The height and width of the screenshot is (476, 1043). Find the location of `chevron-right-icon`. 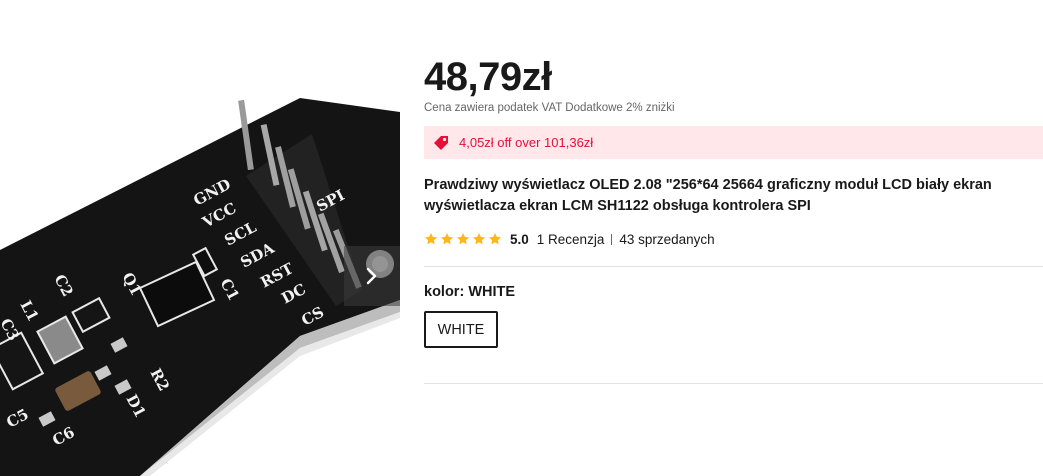

chevron-right-icon is located at coordinates (371, 276).